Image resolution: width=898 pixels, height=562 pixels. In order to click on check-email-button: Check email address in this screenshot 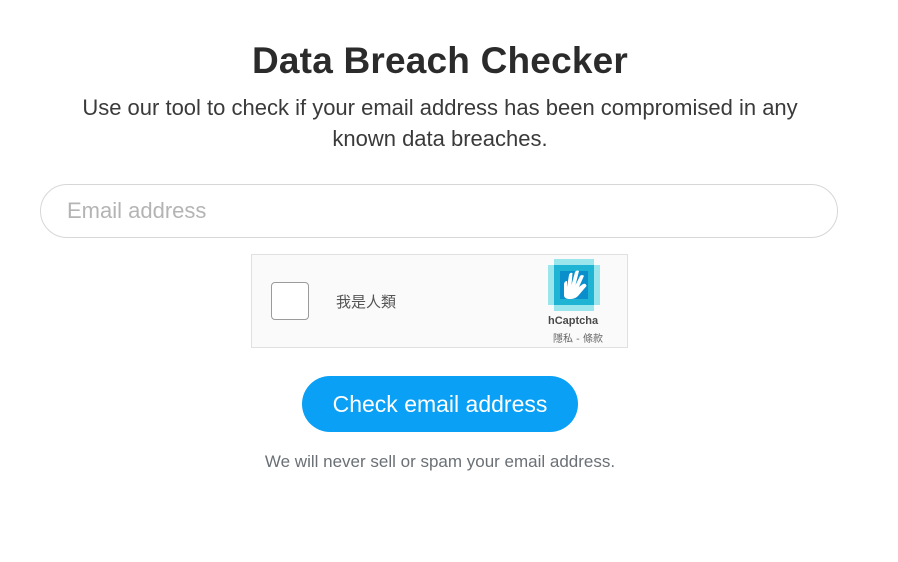, I will do `click(440, 404)`.